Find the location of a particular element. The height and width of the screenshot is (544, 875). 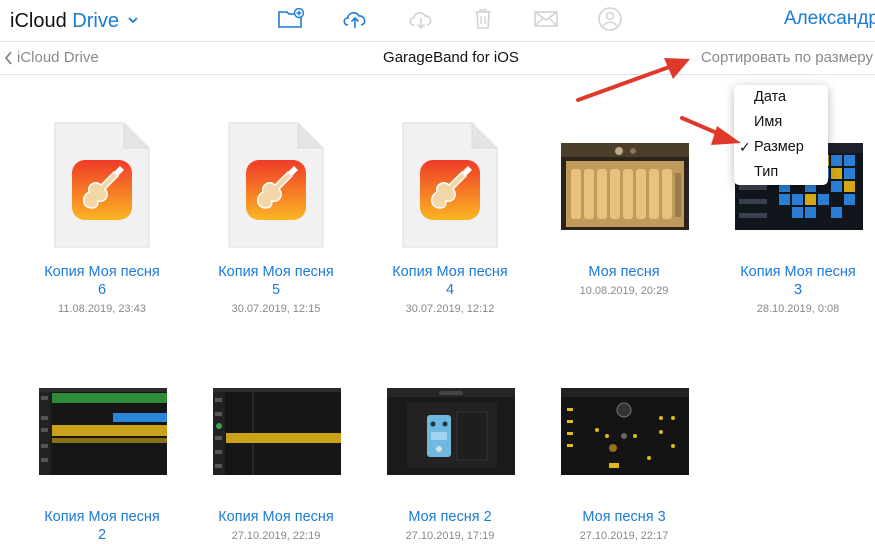

amp-pedal-screenshot is located at coordinates (451, 431).